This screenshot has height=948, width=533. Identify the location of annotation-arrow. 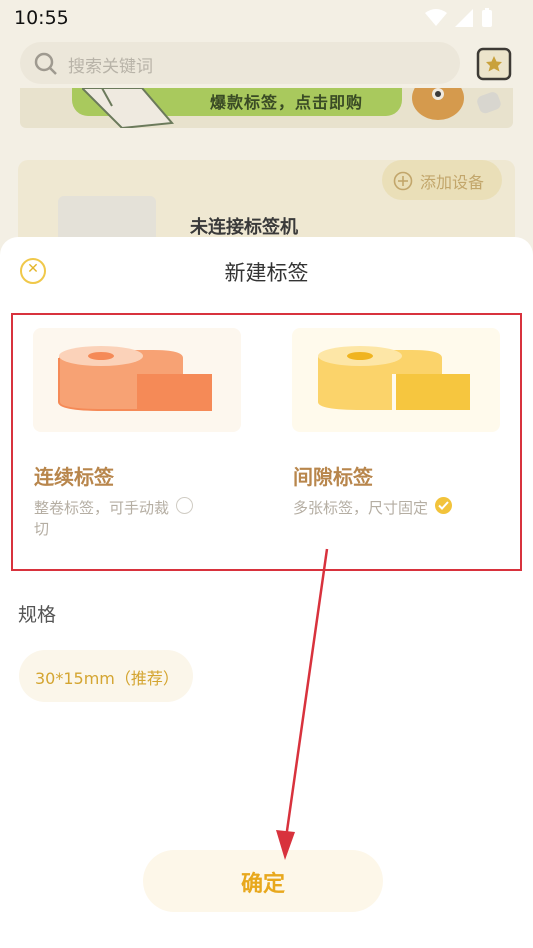
(302, 704).